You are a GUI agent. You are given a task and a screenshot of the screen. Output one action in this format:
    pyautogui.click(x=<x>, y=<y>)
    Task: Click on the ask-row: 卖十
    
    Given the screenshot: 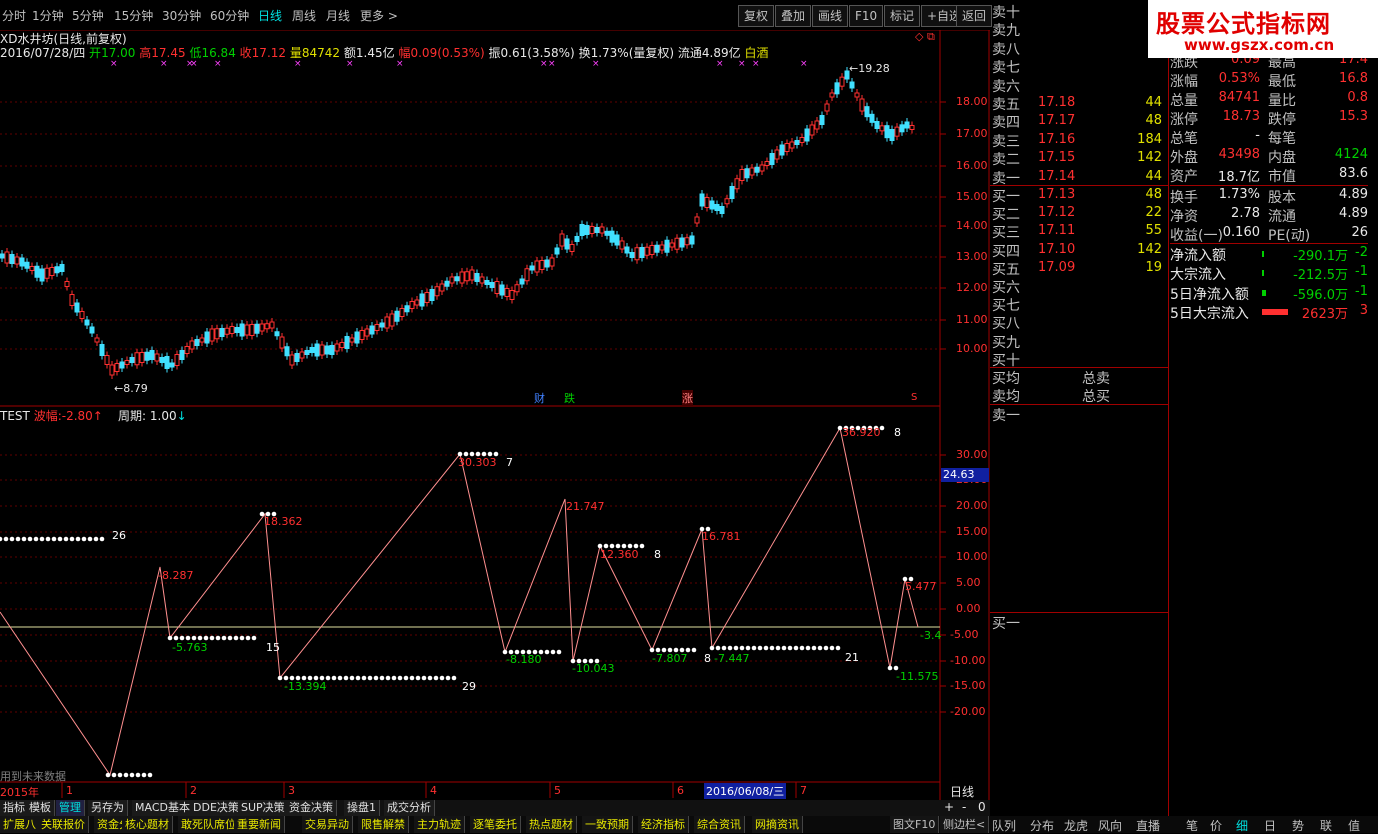 What is the action you would take?
    pyautogui.click(x=1079, y=11)
    